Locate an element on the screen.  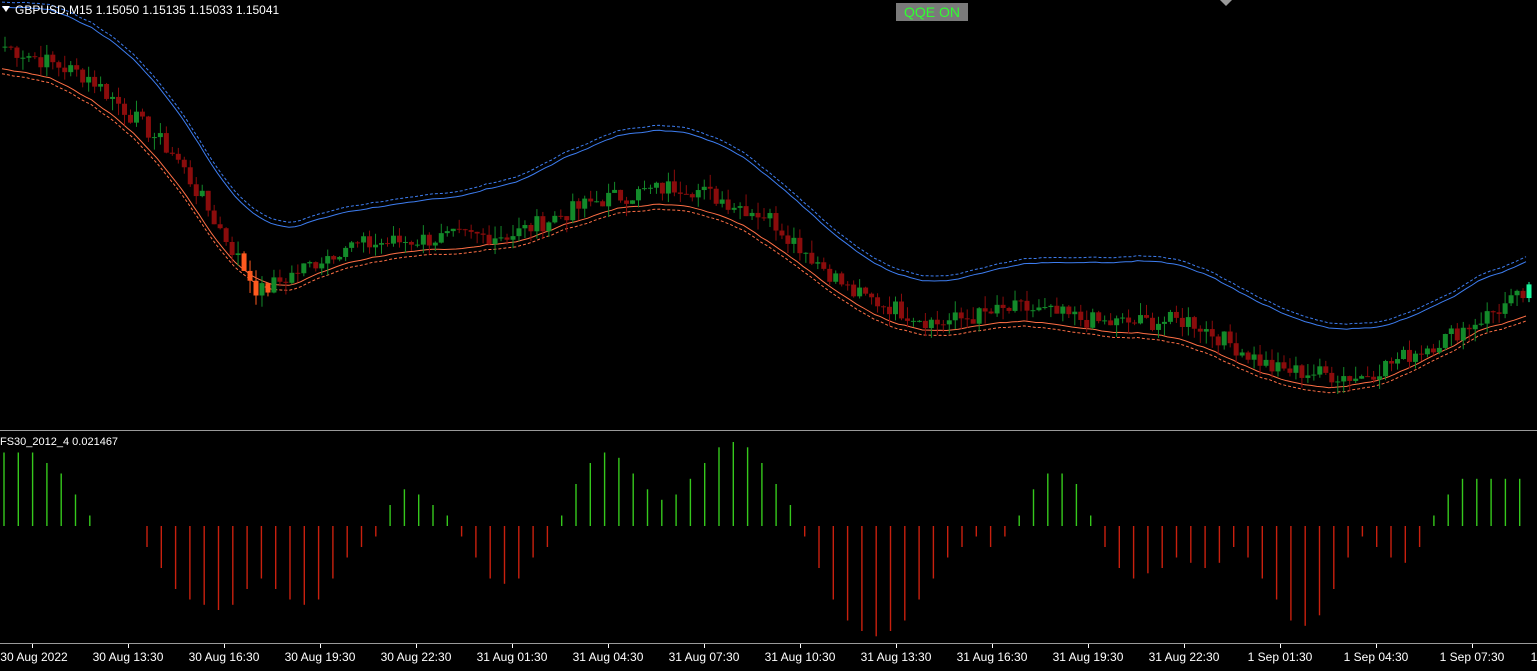
time-label: 1 is located at coordinates (1533, 657).